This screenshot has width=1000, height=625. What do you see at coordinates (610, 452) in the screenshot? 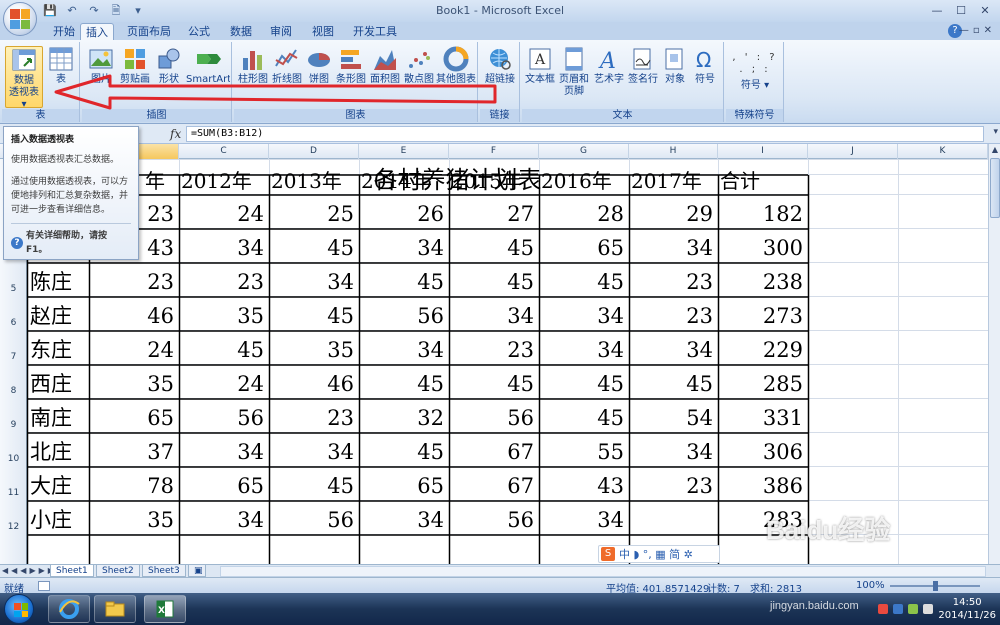
I see `cell-G10: 55` at bounding box center [610, 452].